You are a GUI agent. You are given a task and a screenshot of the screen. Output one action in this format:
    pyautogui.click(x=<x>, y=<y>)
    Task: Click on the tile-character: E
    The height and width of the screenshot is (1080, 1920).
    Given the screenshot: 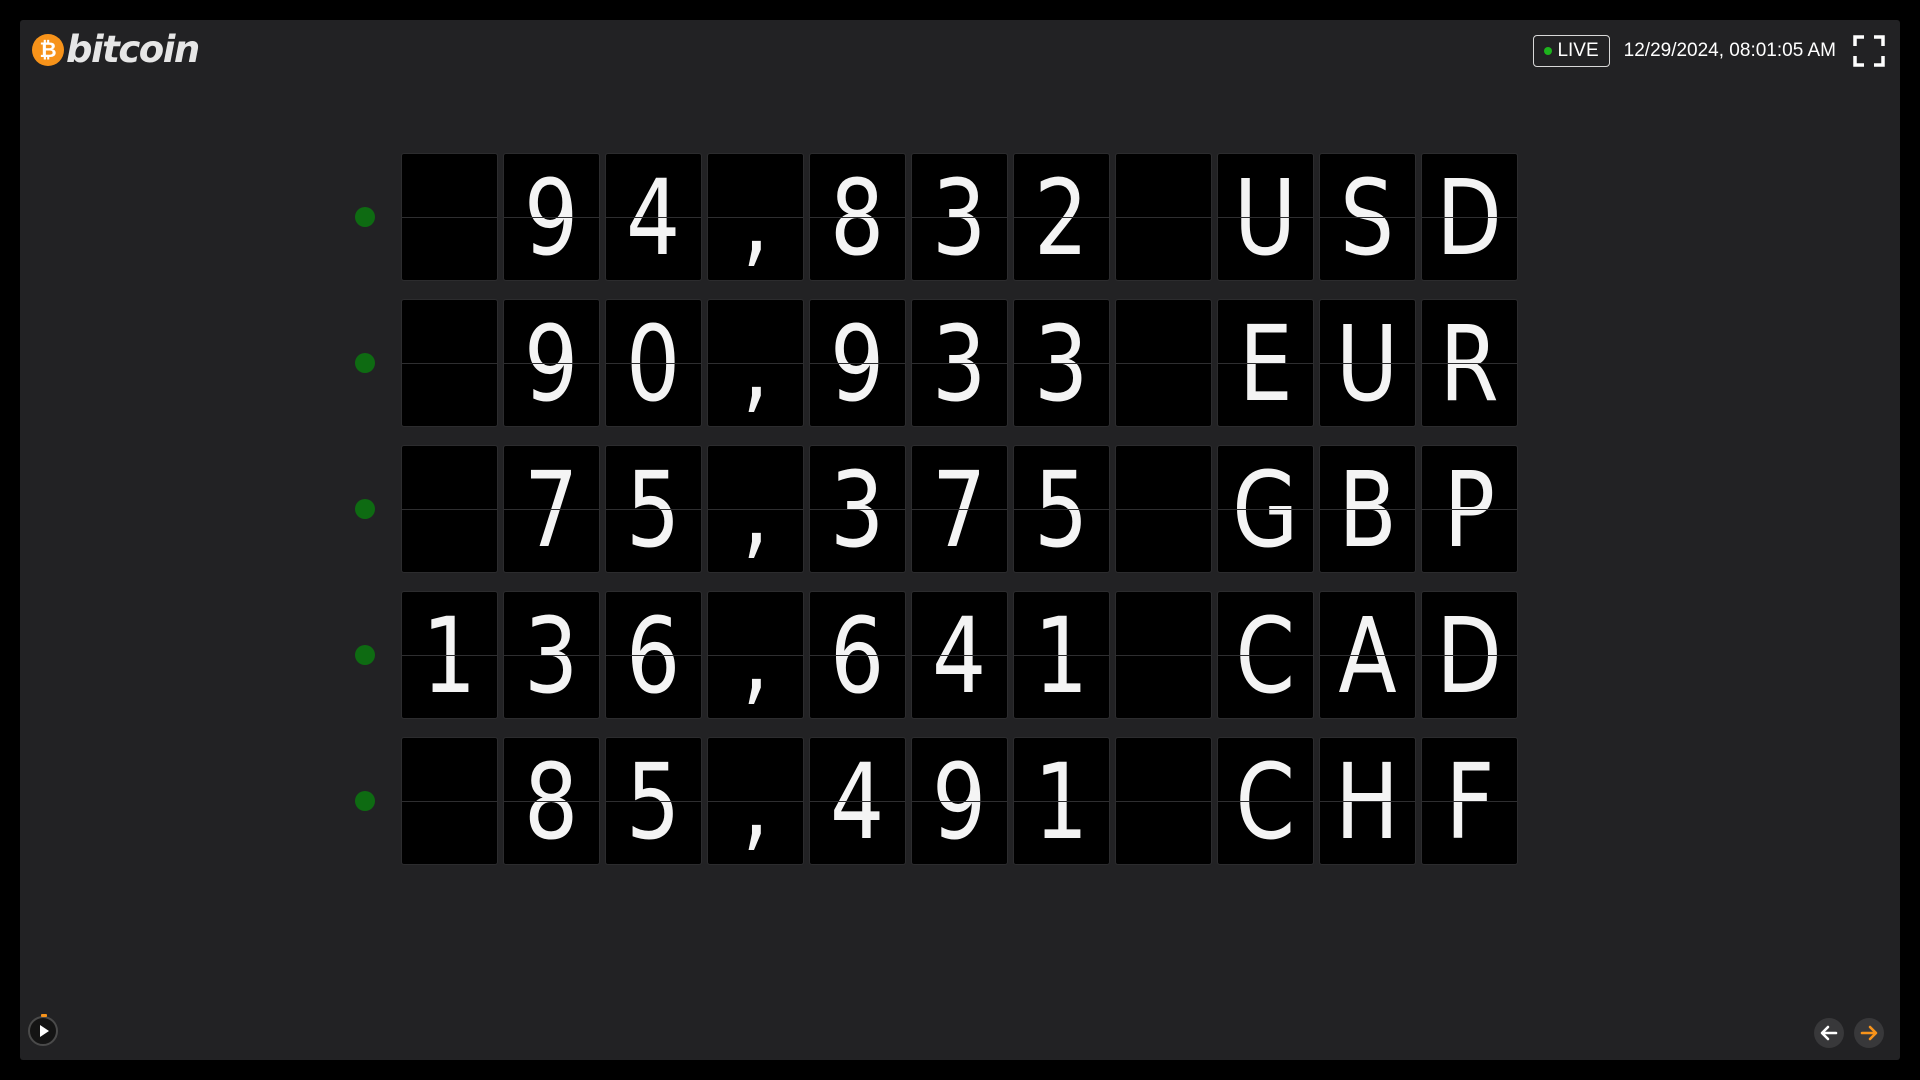 What is the action you would take?
    pyautogui.click(x=1265, y=364)
    